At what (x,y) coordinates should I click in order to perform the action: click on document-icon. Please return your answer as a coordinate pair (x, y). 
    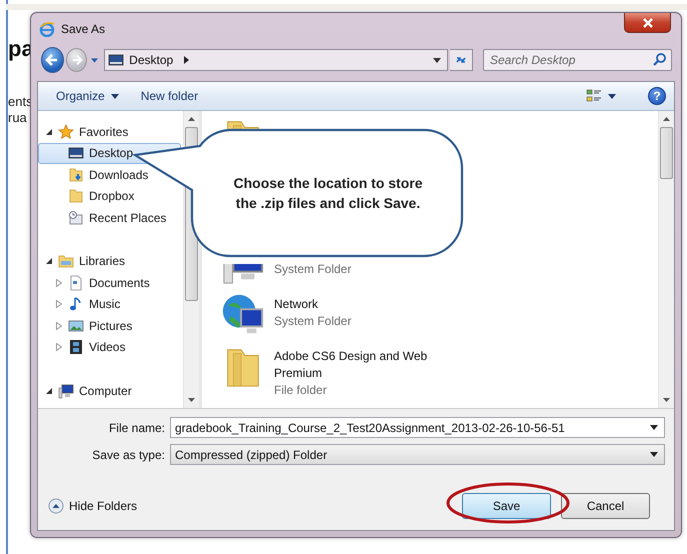
    Looking at the image, I should click on (76, 282).